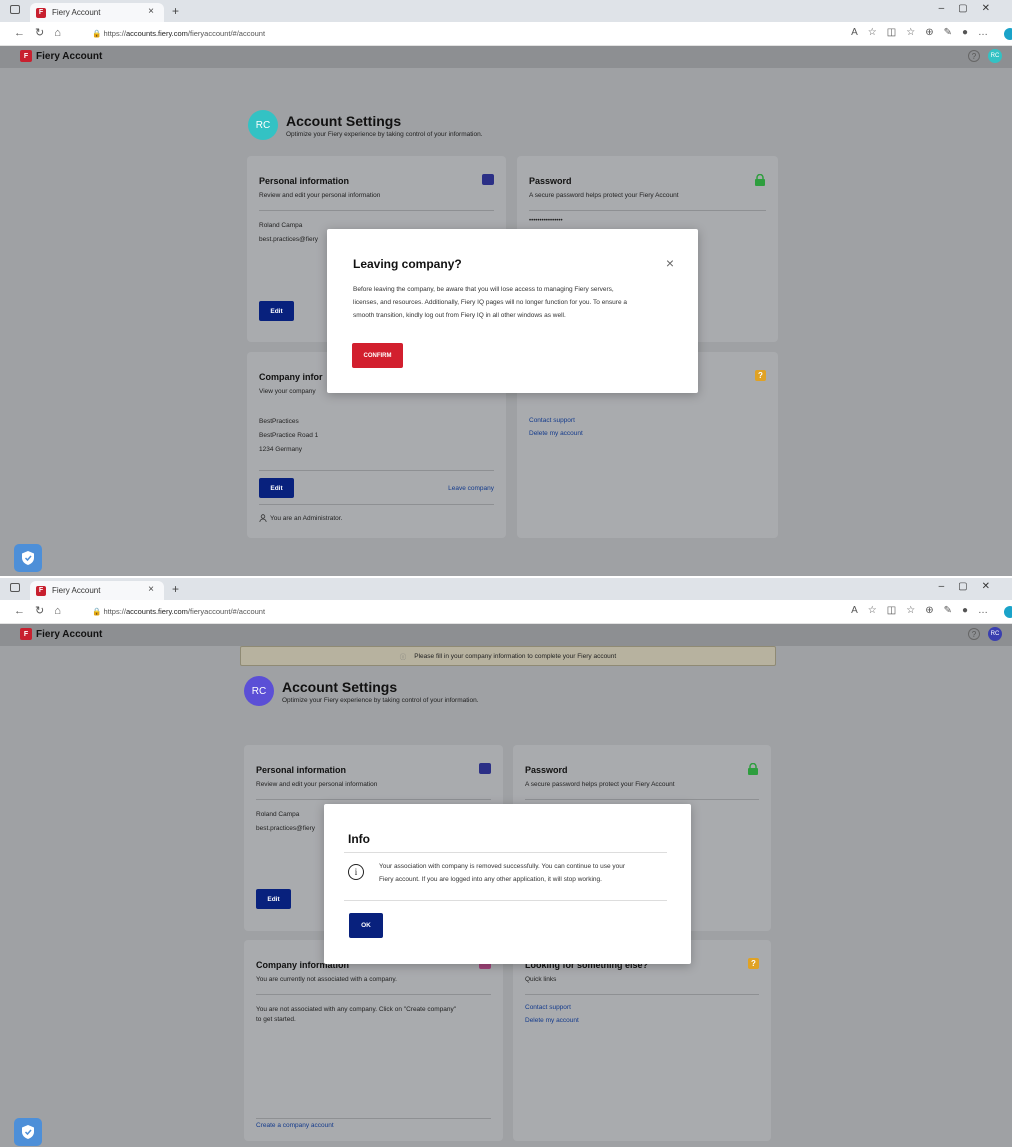  What do you see at coordinates (285, 828) in the screenshot?
I see `user-email: best.practices@fiery` at bounding box center [285, 828].